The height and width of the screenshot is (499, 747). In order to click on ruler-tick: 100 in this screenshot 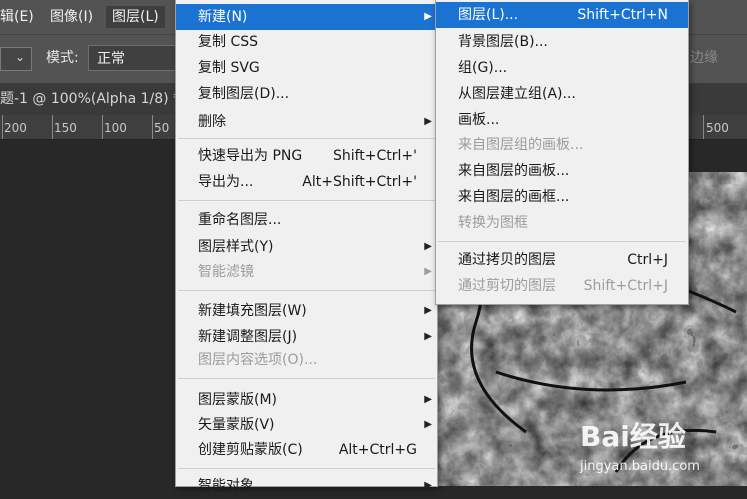, I will do `click(115, 128)`.